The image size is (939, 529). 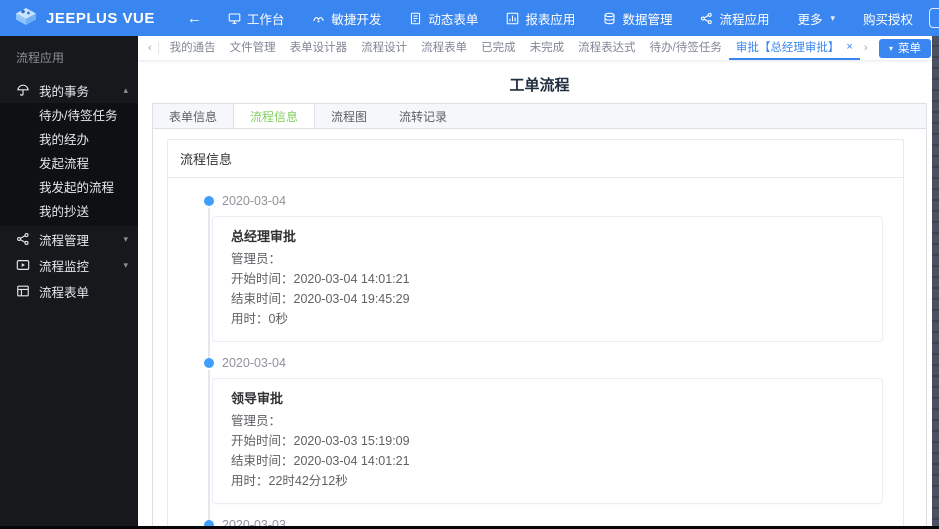 I want to click on sidebar-group-process-monitor: 流程监控 ▾, so click(x=69, y=265).